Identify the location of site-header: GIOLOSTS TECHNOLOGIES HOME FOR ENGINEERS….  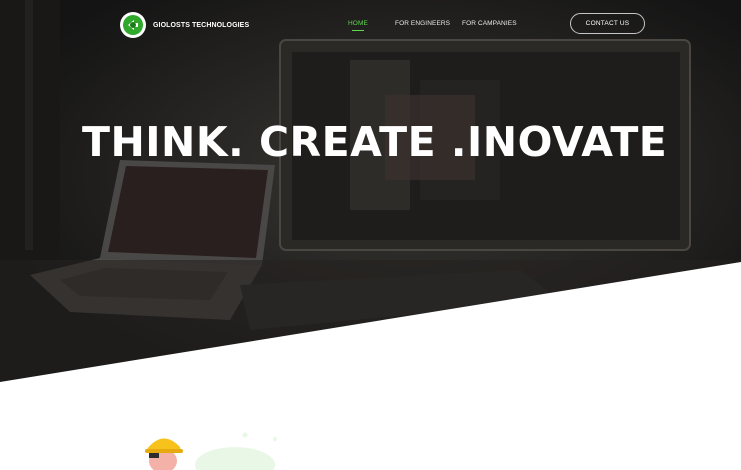
(370, 25).